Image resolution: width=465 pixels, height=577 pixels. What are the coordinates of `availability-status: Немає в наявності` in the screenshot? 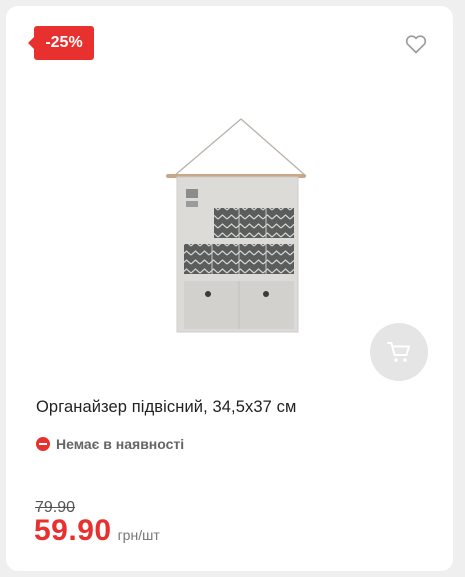 It's located at (110, 444).